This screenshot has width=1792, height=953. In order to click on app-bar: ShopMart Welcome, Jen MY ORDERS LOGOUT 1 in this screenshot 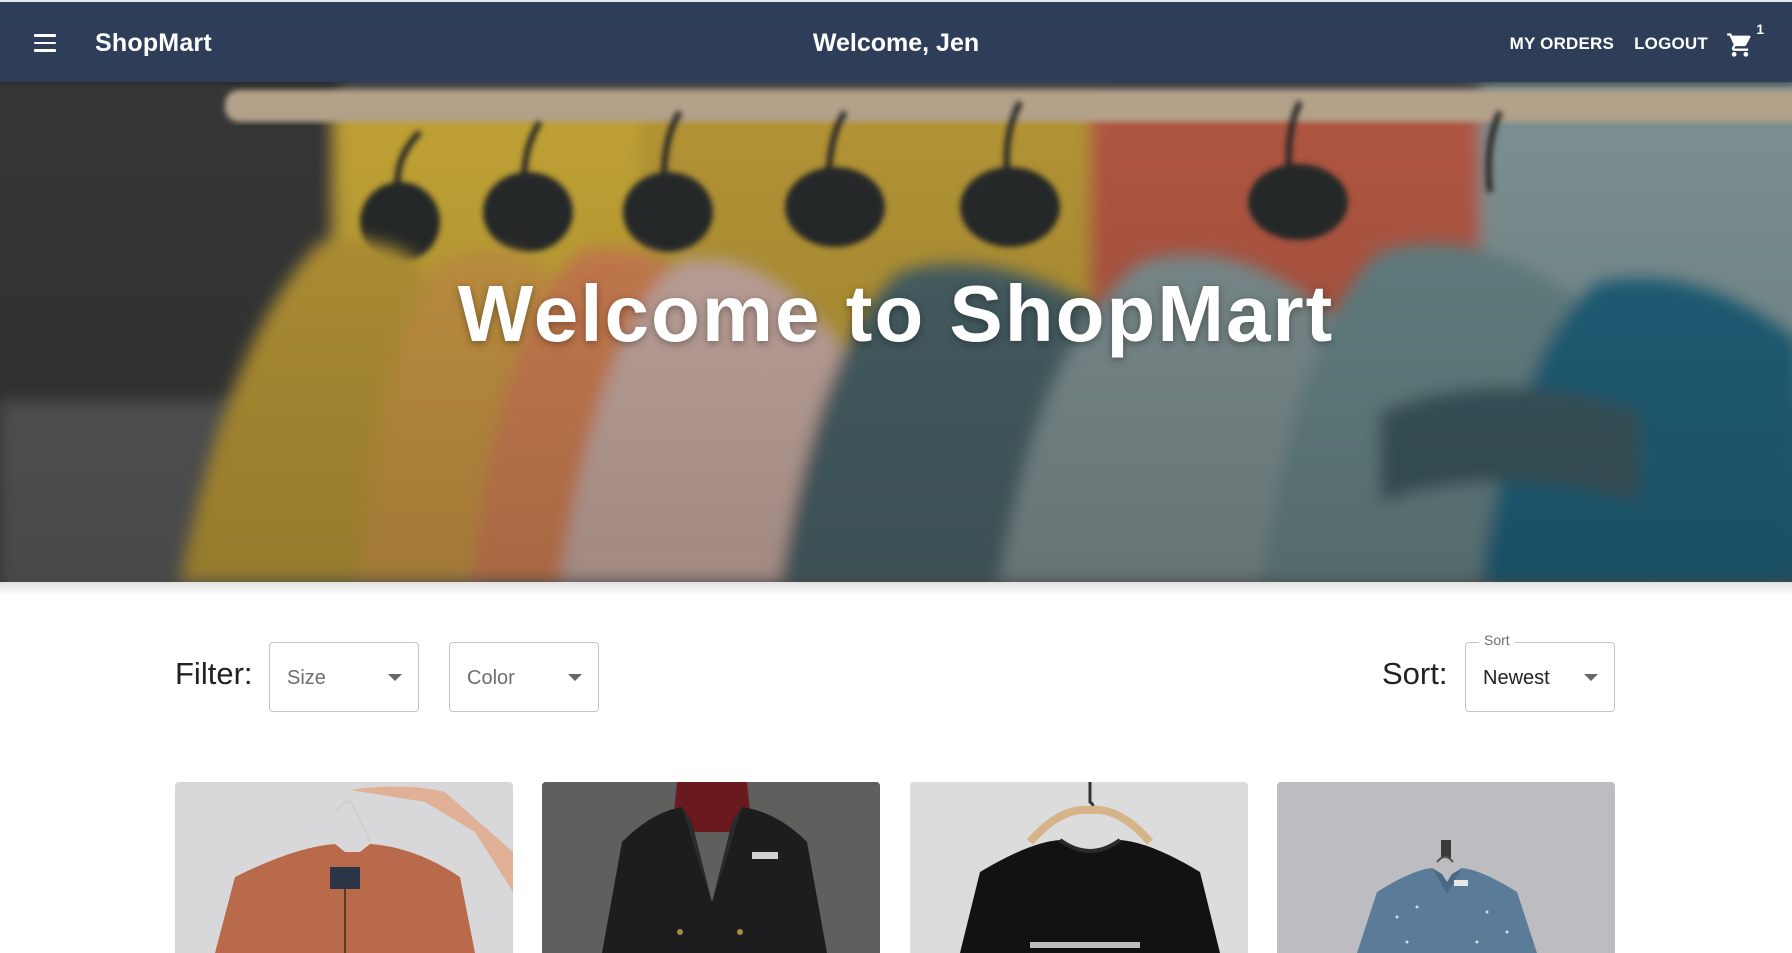, I will do `click(896, 41)`.